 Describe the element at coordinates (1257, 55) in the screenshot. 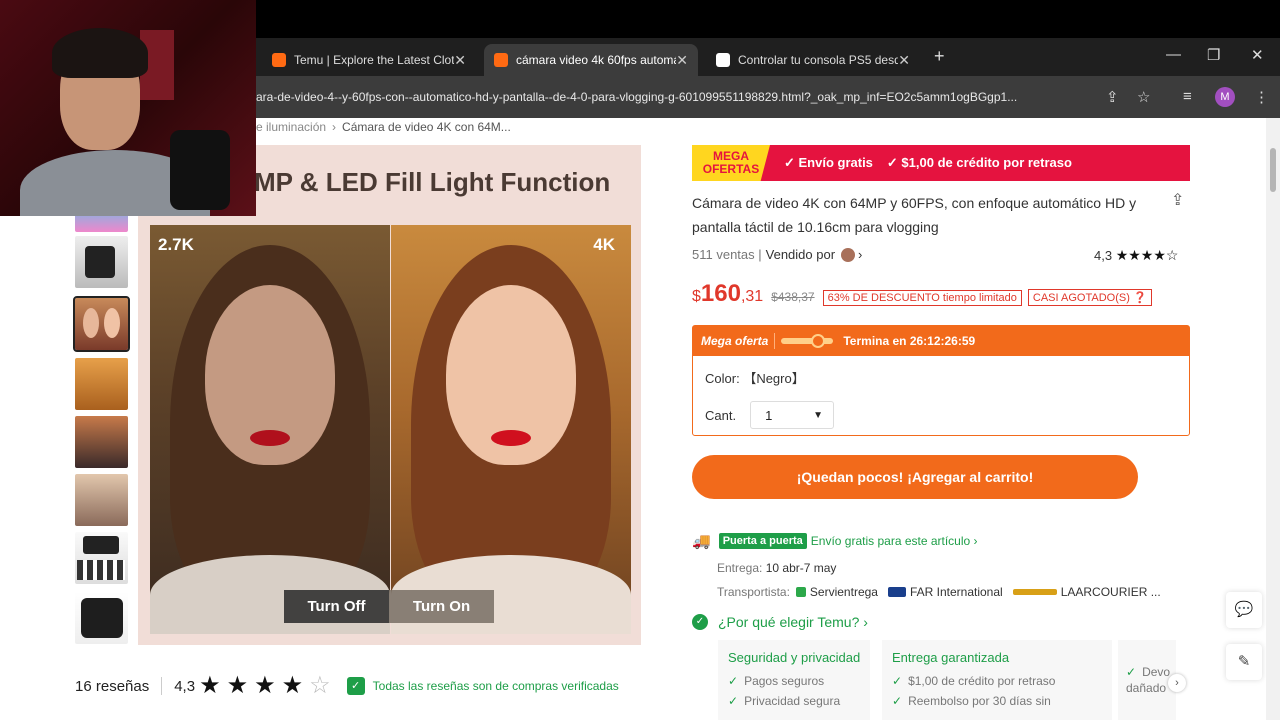

I see `window-close-button: ✕` at that location.